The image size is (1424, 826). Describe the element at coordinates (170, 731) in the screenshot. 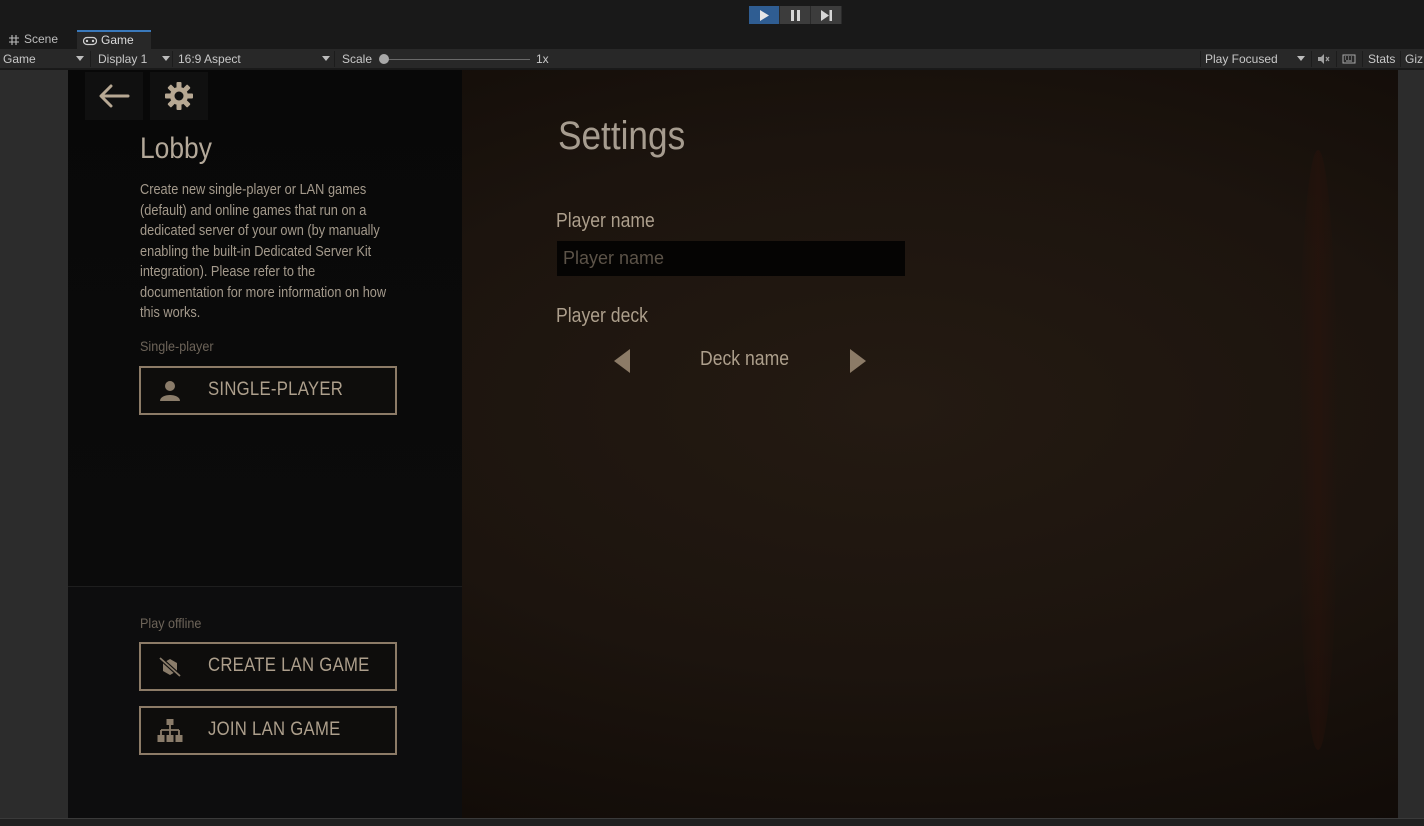

I see `network-tree-icon` at that location.